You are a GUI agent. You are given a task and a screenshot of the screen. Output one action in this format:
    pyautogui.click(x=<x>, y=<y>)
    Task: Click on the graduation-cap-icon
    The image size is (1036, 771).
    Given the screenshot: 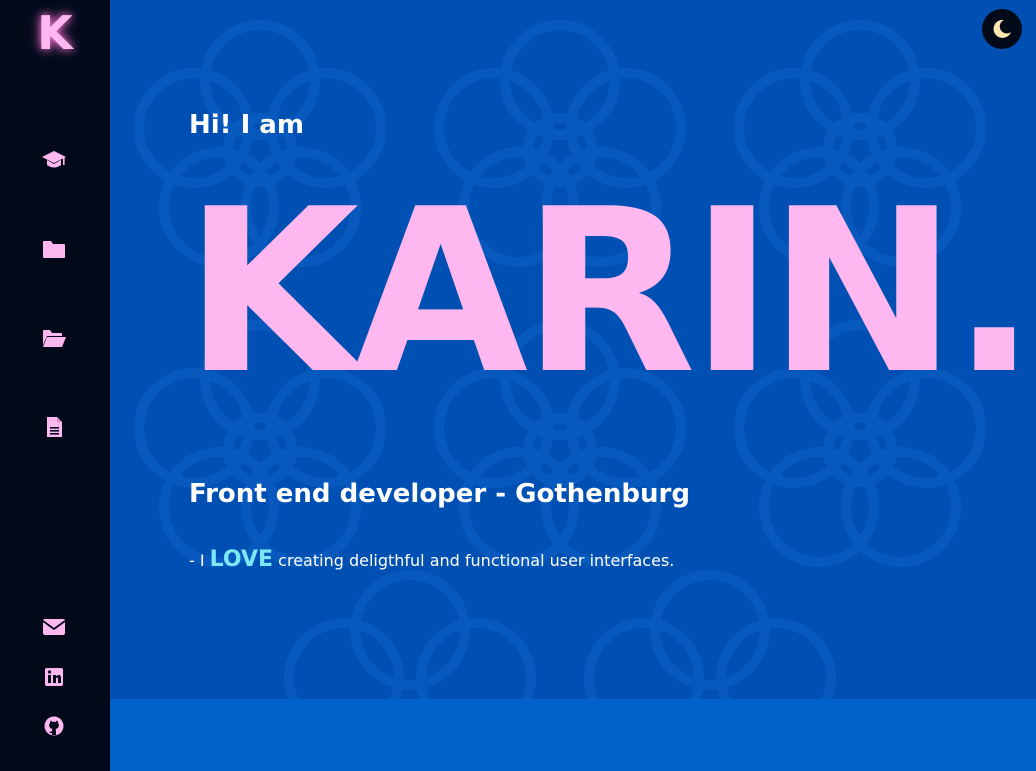 What is the action you would take?
    pyautogui.click(x=54, y=159)
    